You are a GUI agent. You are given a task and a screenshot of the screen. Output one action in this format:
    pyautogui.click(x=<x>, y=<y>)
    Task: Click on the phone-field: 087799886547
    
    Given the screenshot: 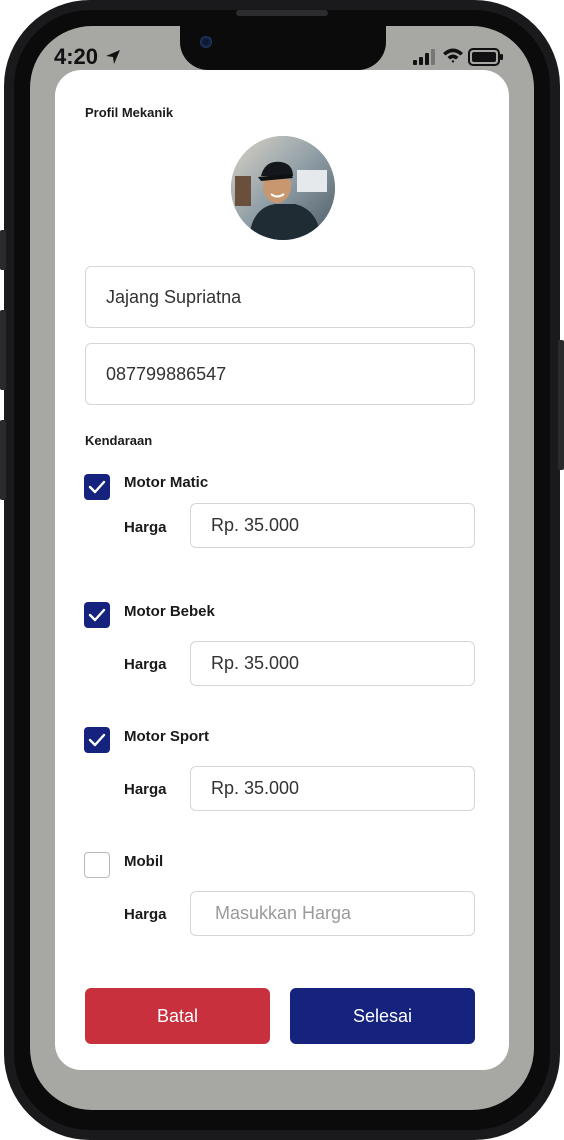 What is the action you would take?
    pyautogui.click(x=280, y=374)
    